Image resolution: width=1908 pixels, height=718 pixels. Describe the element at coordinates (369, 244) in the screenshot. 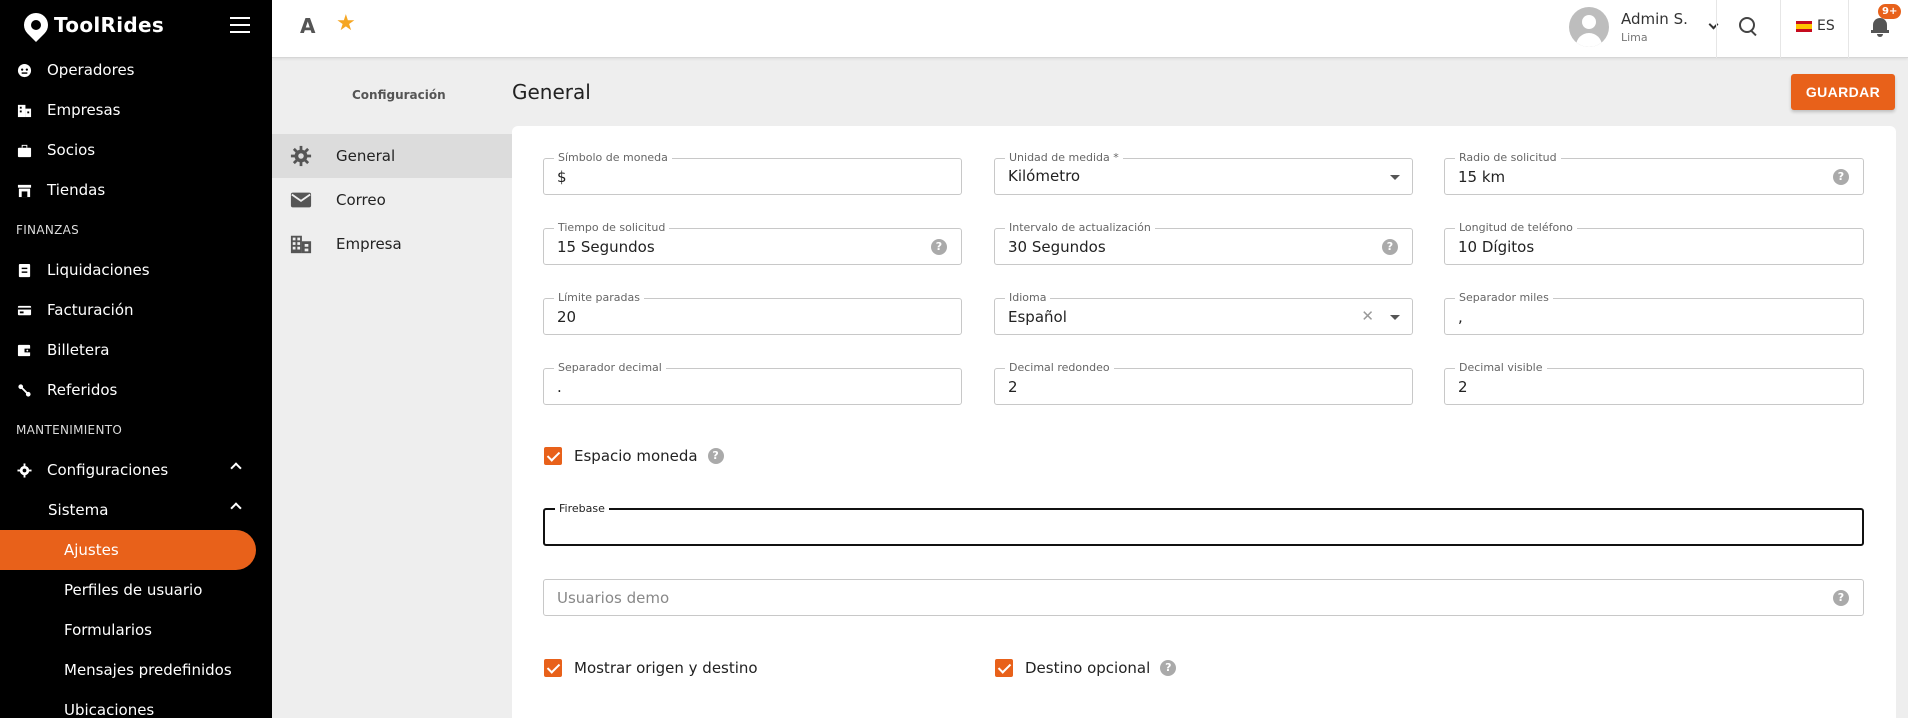

I see `settings-tab-label: Empresa` at that location.